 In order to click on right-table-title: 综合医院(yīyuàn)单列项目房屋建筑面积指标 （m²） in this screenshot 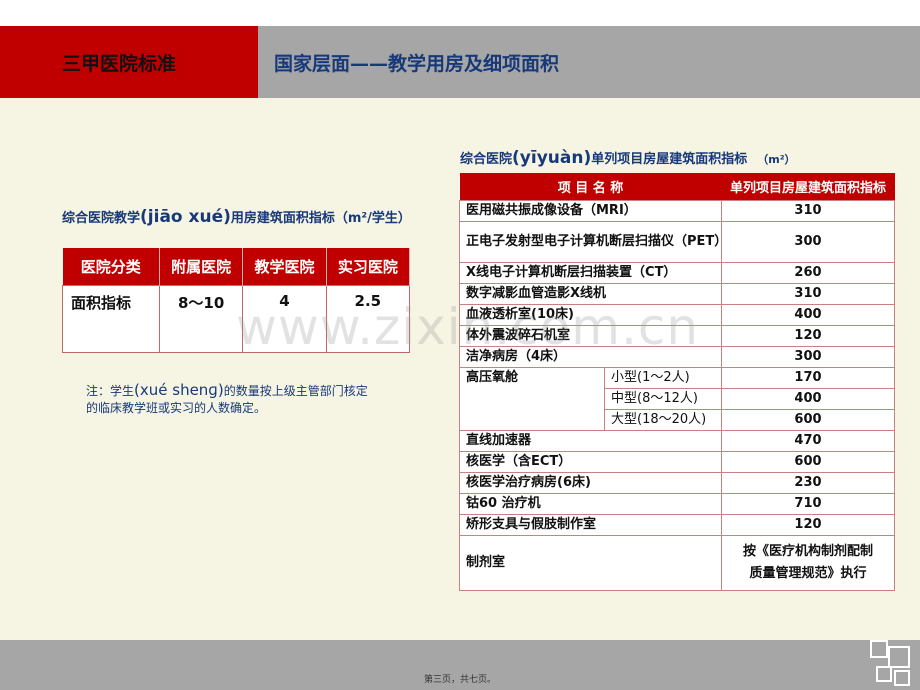, I will do `click(628, 158)`.